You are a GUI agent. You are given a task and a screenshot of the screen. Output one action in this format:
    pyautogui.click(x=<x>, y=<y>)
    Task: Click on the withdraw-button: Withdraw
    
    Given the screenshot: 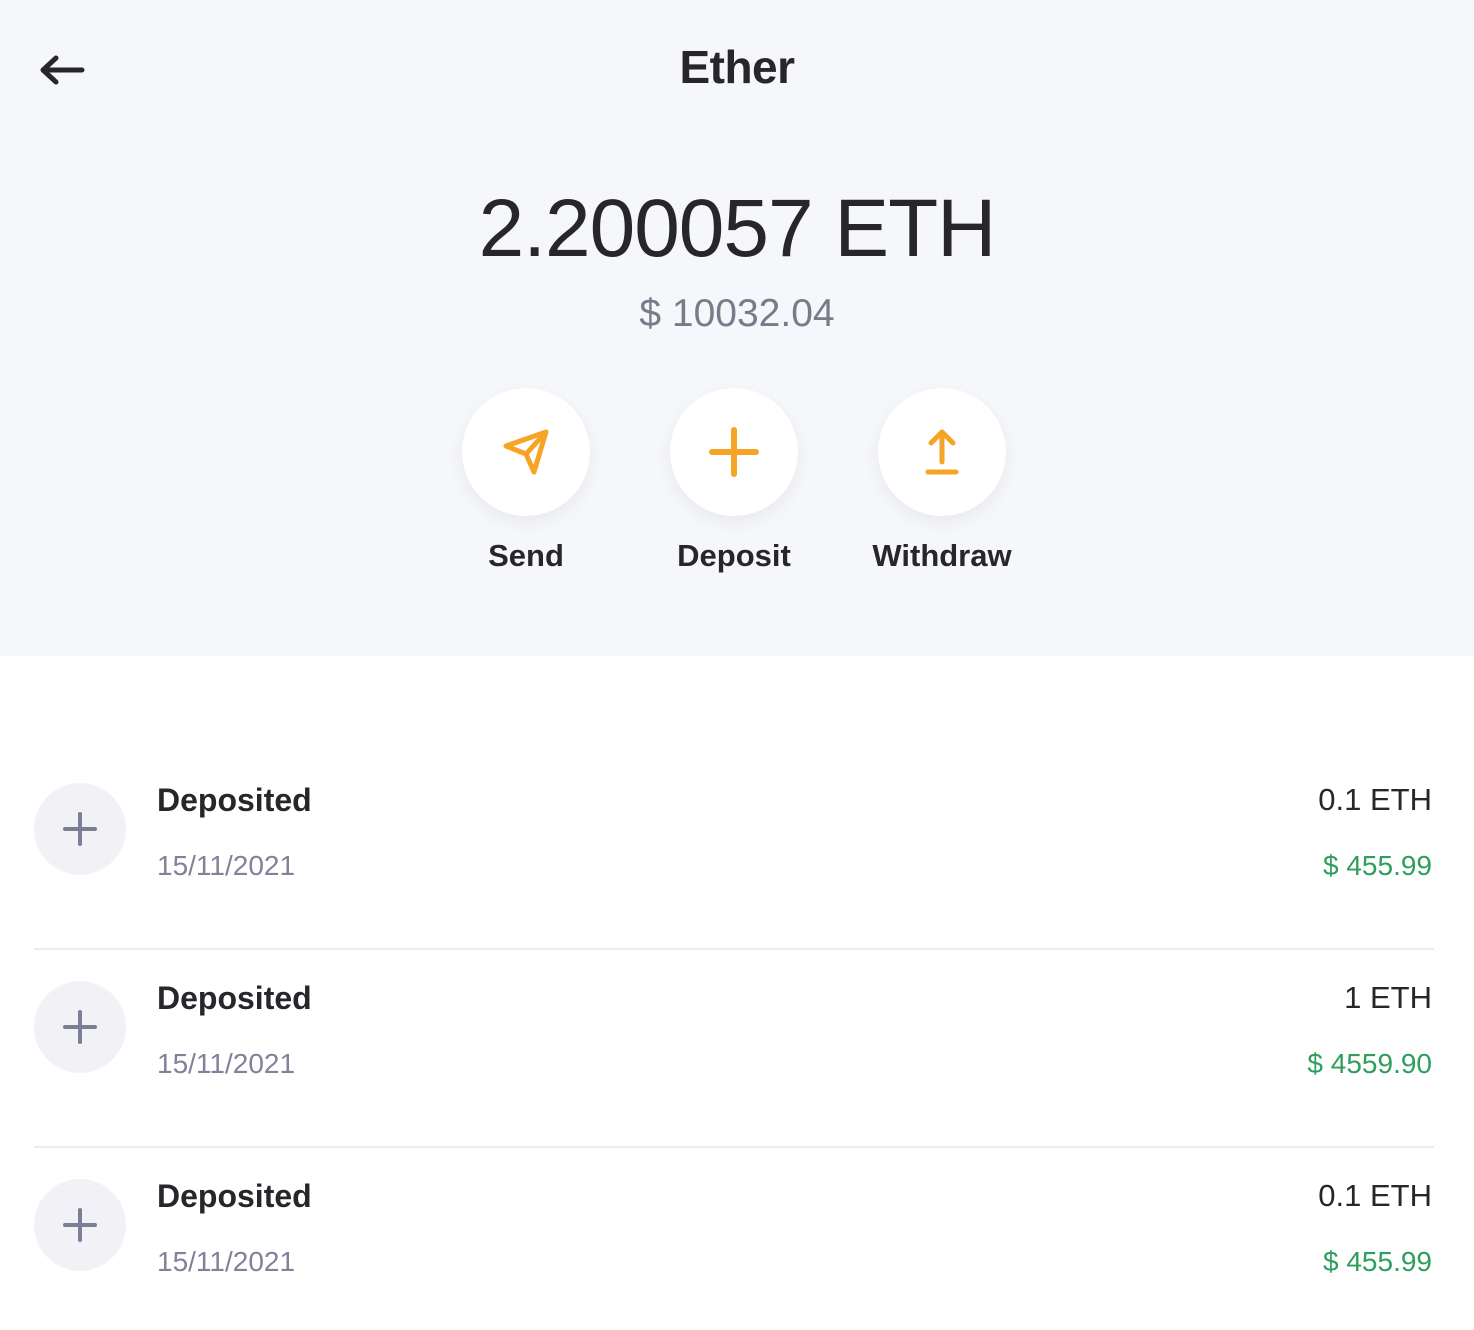 What is the action you would take?
    pyautogui.click(x=942, y=481)
    